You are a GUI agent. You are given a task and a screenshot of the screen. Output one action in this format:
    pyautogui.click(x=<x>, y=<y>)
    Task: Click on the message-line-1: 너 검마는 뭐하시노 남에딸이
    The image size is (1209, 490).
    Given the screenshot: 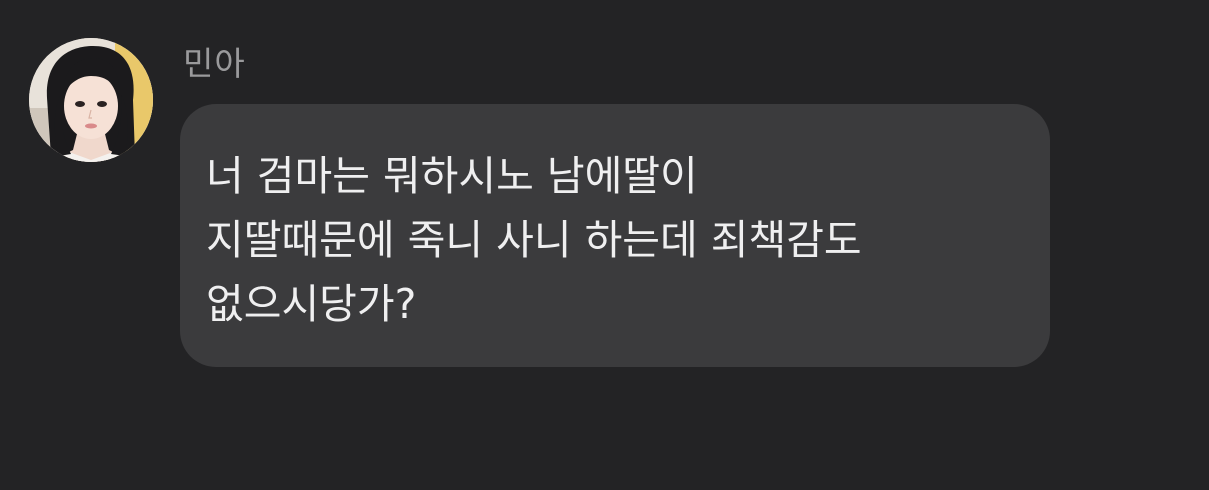 What is the action you would take?
    pyautogui.click(x=452, y=176)
    